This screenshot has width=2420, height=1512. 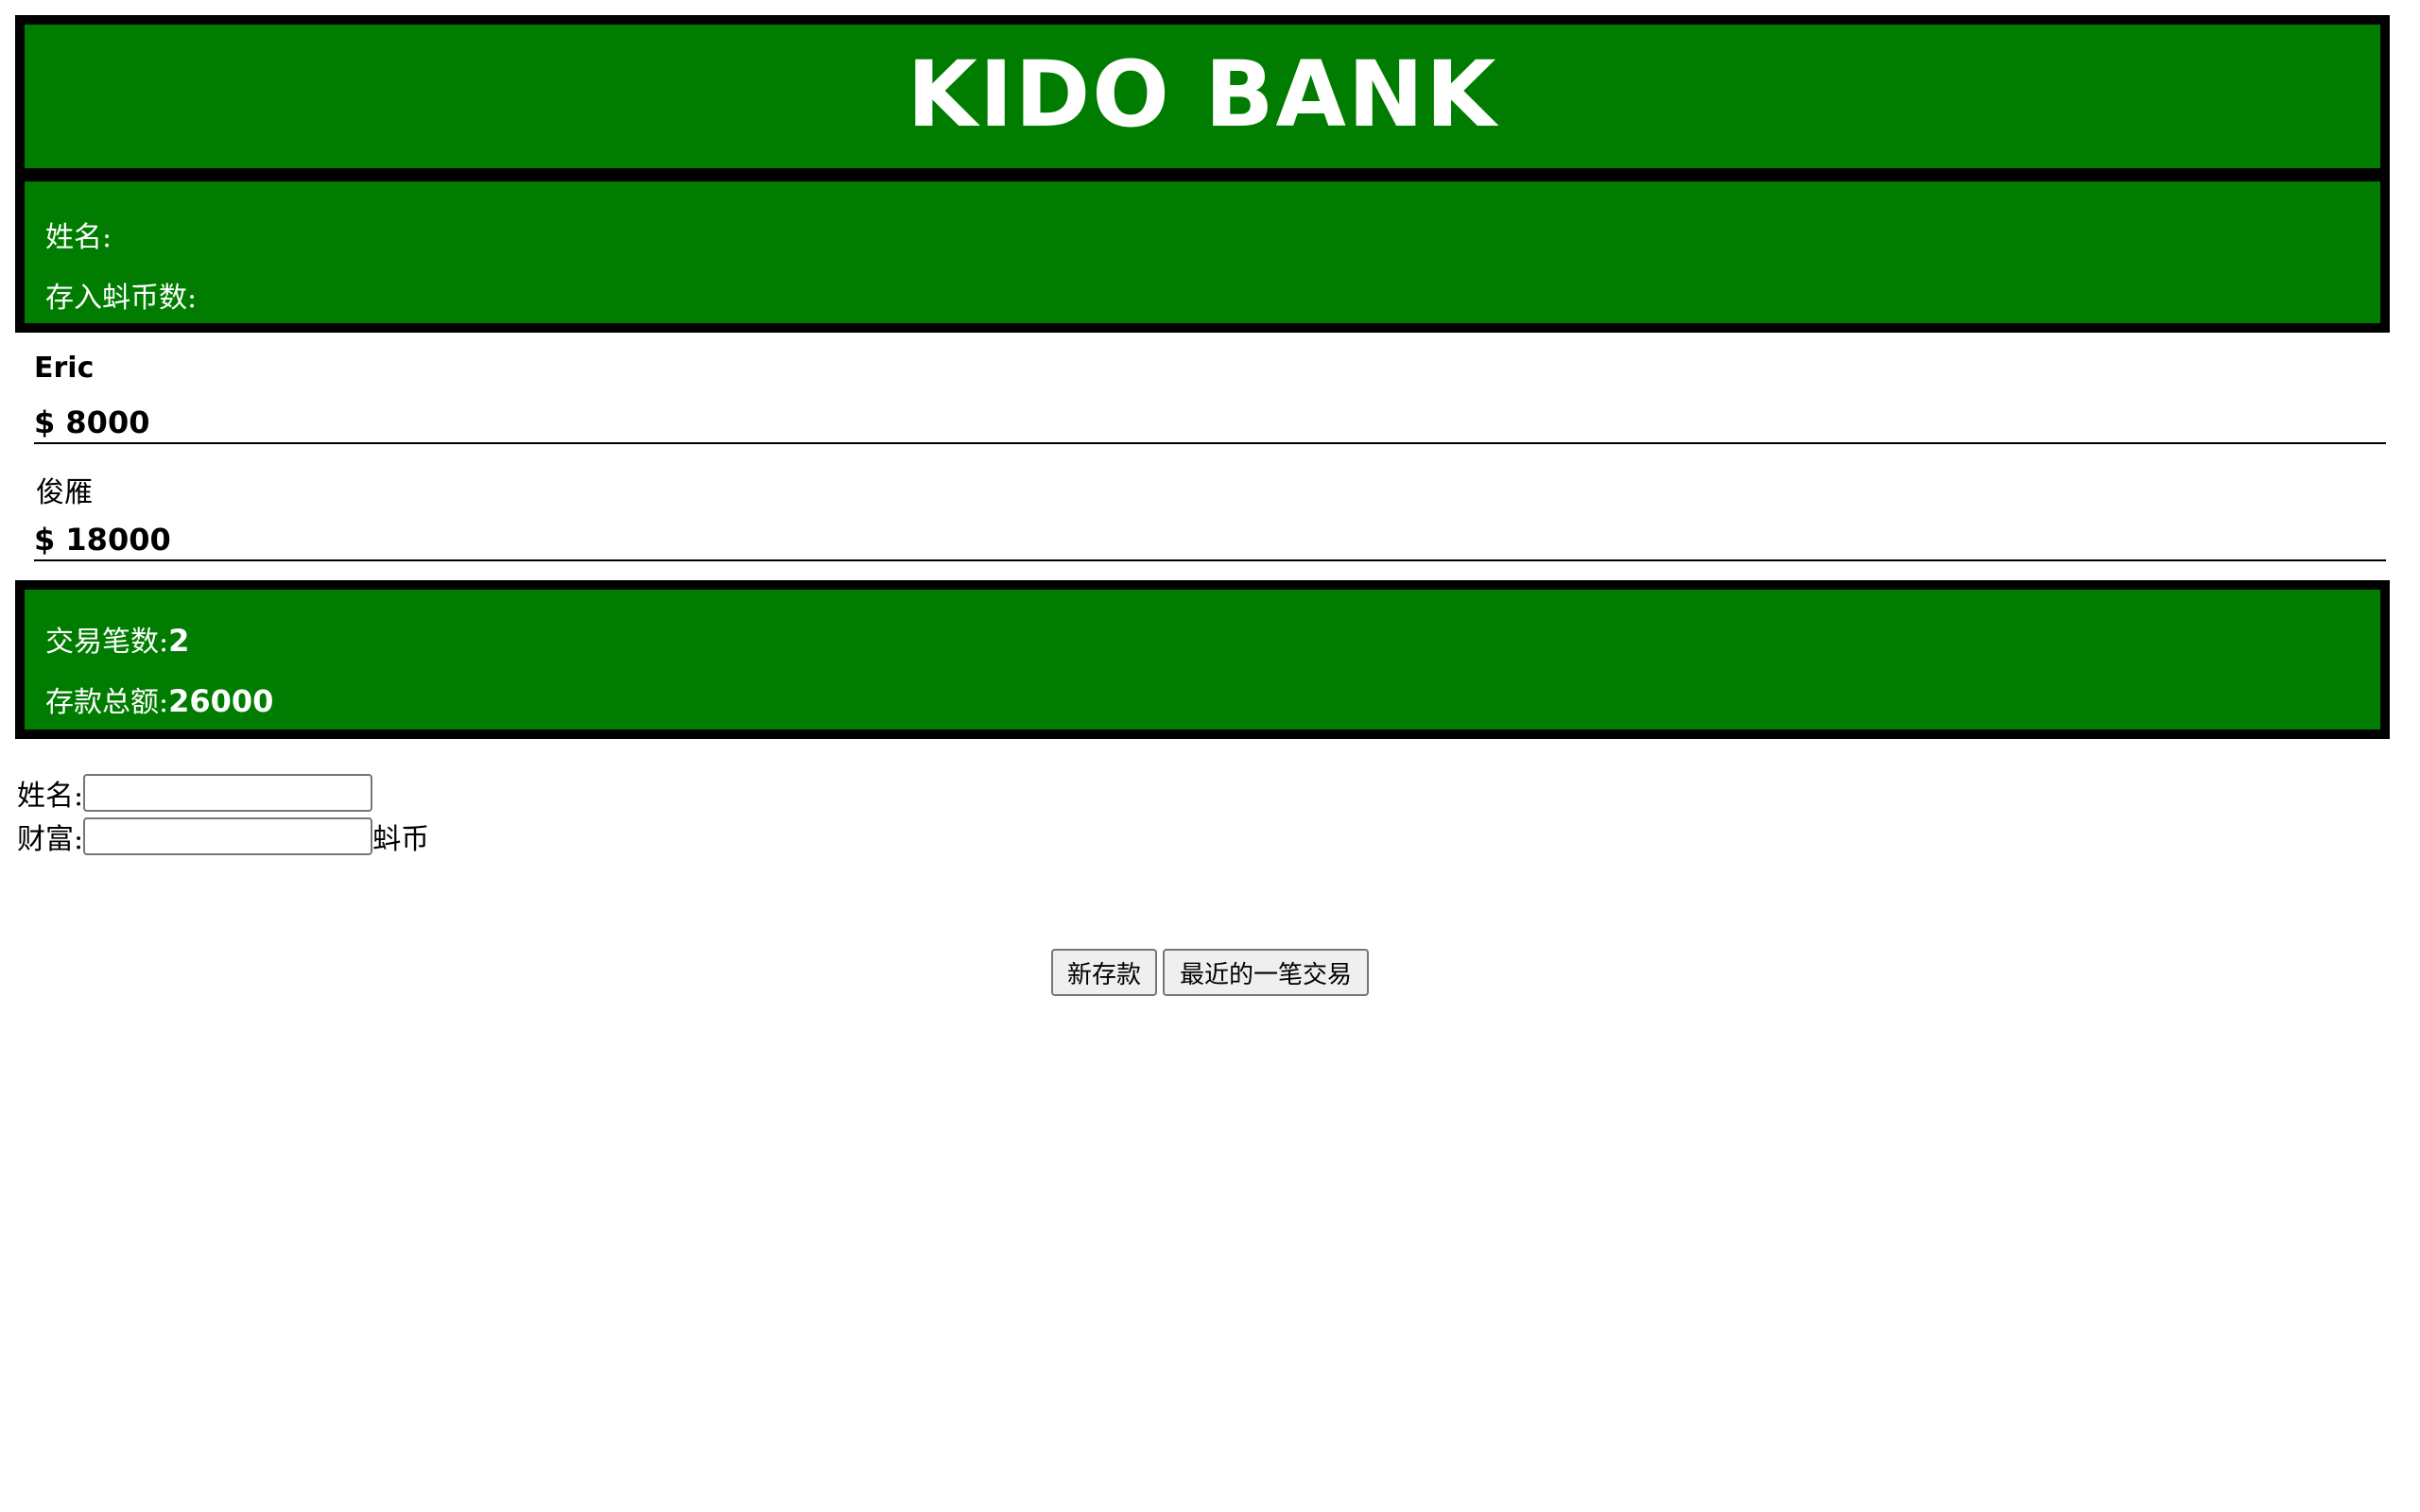 What do you see at coordinates (401, 839) in the screenshot?
I see `currency-unit: 蚪币` at bounding box center [401, 839].